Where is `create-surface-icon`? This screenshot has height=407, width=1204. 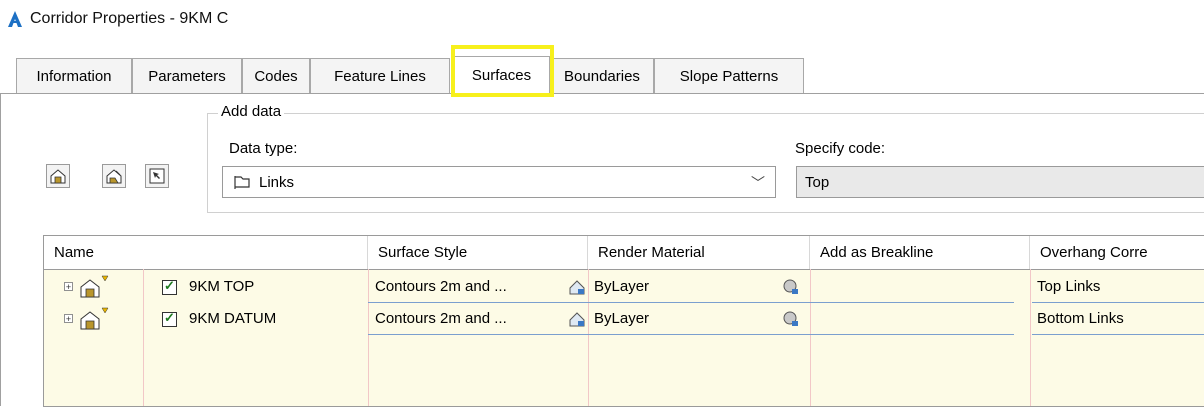
create-surface-icon is located at coordinates (58, 176).